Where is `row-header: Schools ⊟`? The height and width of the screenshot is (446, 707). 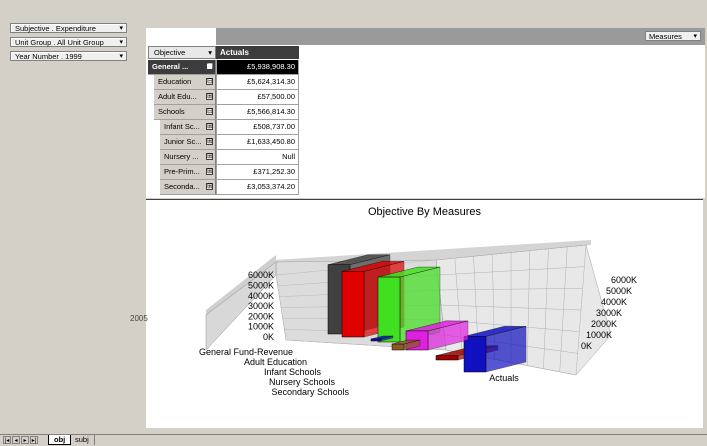 row-header: Schools ⊟ is located at coordinates (185, 112).